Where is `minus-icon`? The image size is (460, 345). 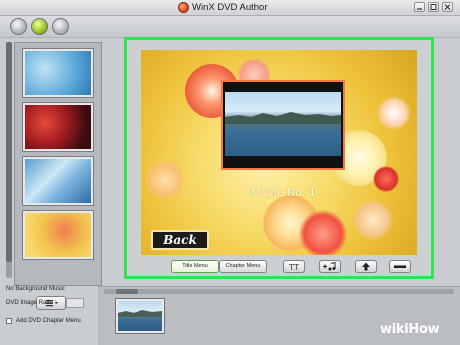 minus-icon is located at coordinates (400, 266).